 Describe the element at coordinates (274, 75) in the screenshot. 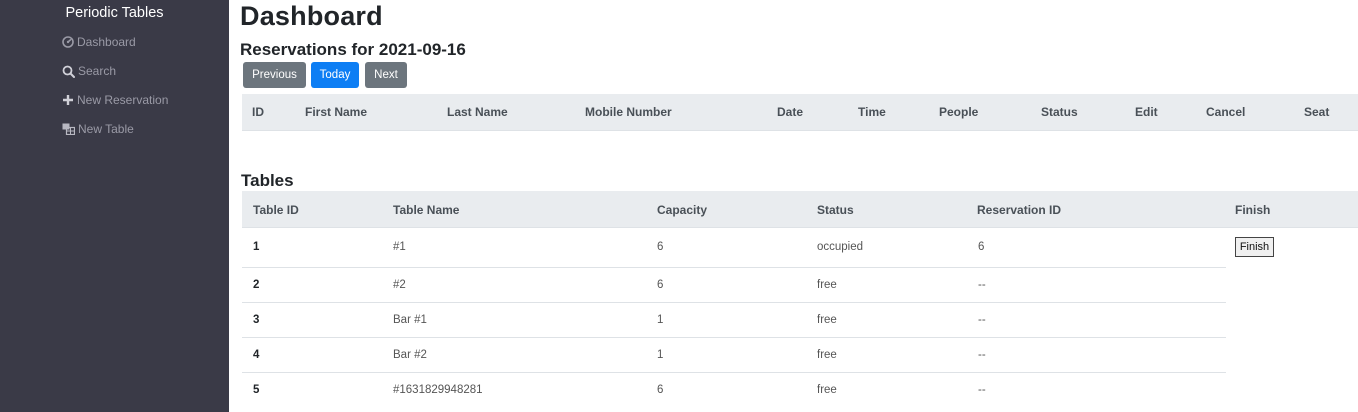

I see `previous-button: Previous` at that location.